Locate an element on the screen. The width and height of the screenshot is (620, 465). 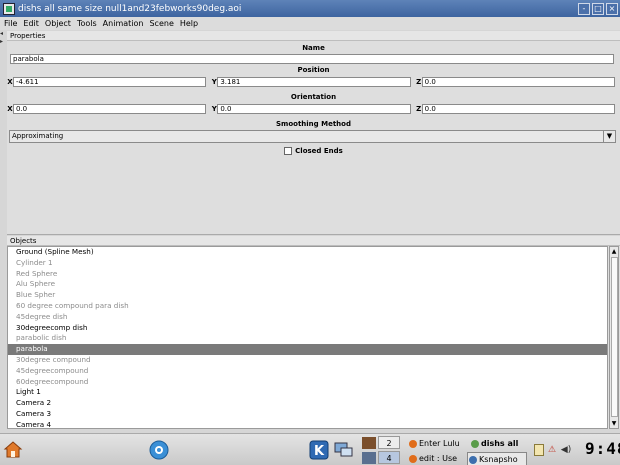
object-list-item: Camera 4 is located at coordinates (307, 424).